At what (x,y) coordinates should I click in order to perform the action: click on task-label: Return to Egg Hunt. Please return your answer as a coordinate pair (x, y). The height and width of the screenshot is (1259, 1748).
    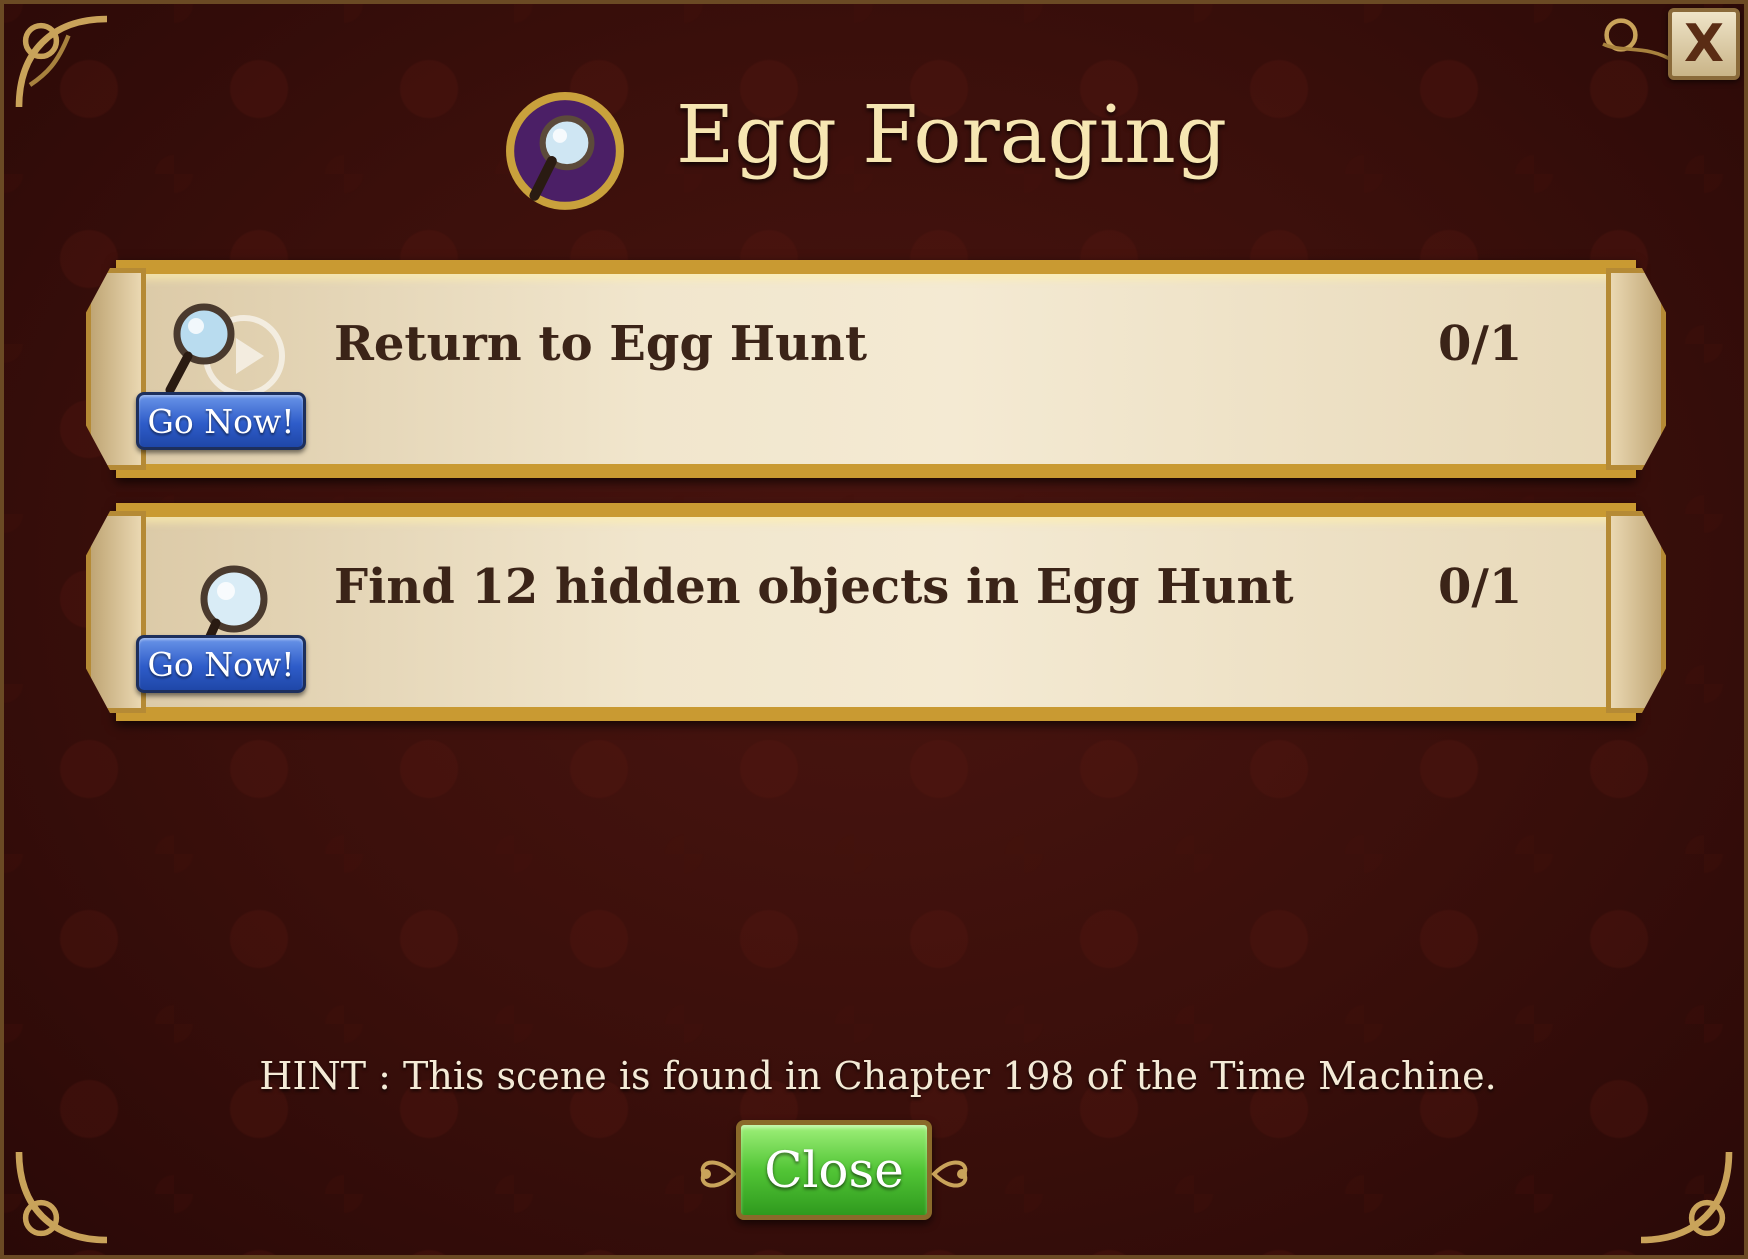
    Looking at the image, I should click on (601, 344).